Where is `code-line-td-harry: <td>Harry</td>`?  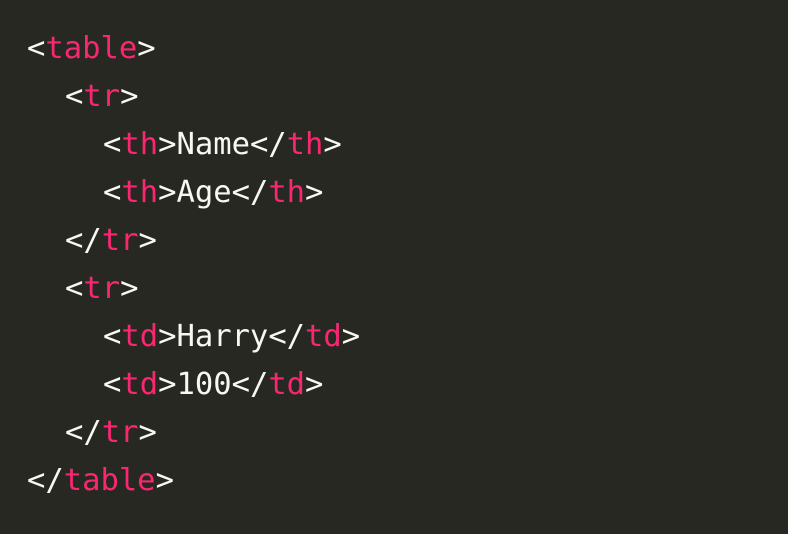
code-line-td-harry: <td>Harry</td> is located at coordinates (407, 337).